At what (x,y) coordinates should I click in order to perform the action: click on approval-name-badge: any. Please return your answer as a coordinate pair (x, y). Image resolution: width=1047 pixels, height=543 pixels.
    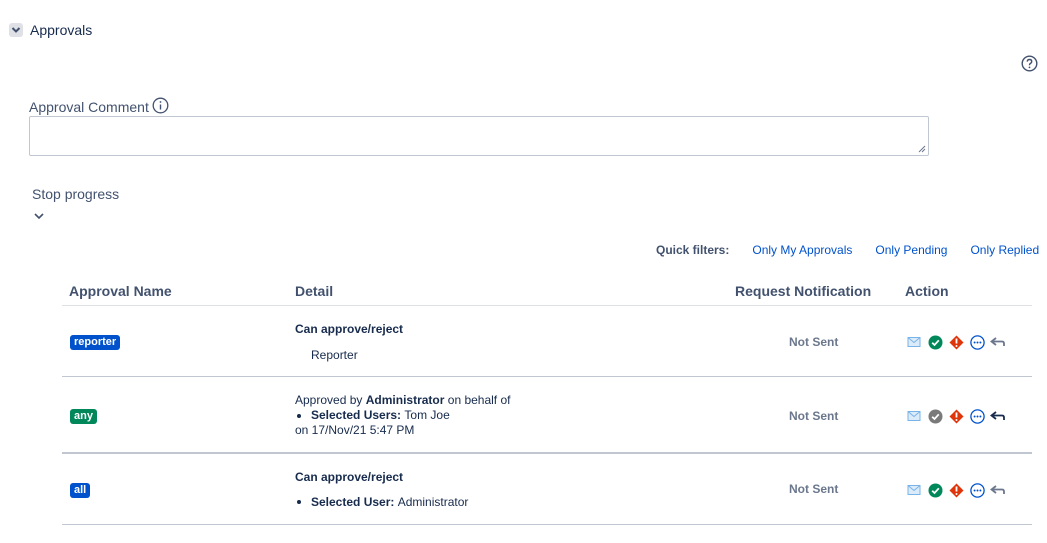
    Looking at the image, I should click on (83, 416).